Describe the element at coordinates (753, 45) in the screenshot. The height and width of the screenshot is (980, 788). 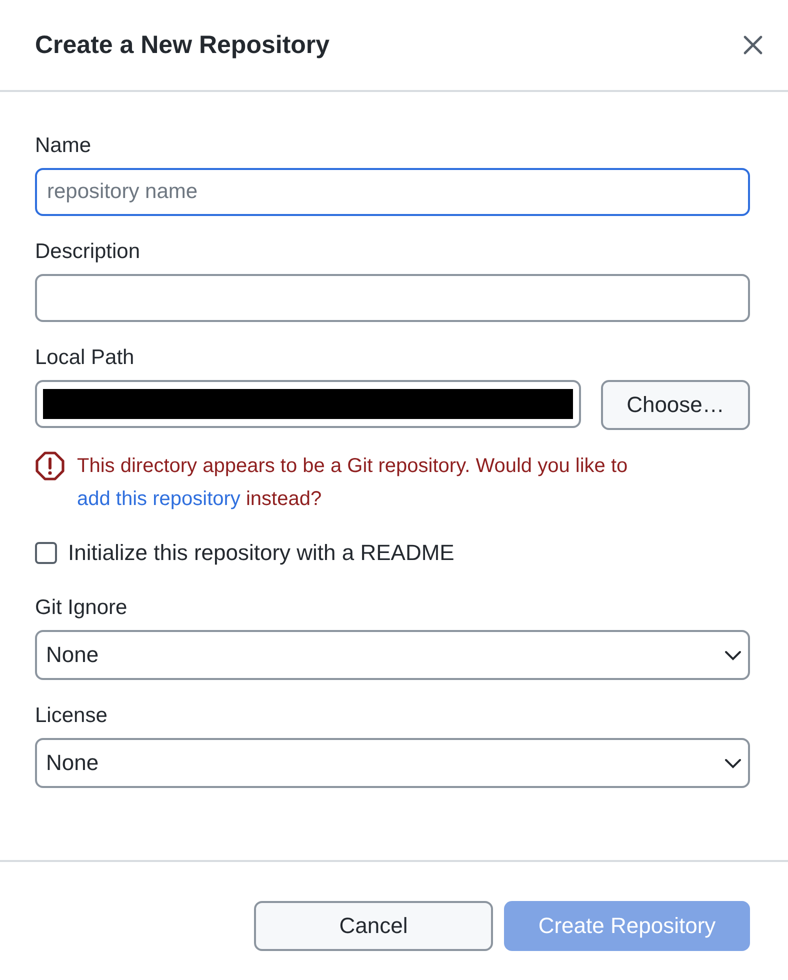
I see `close-icon` at that location.